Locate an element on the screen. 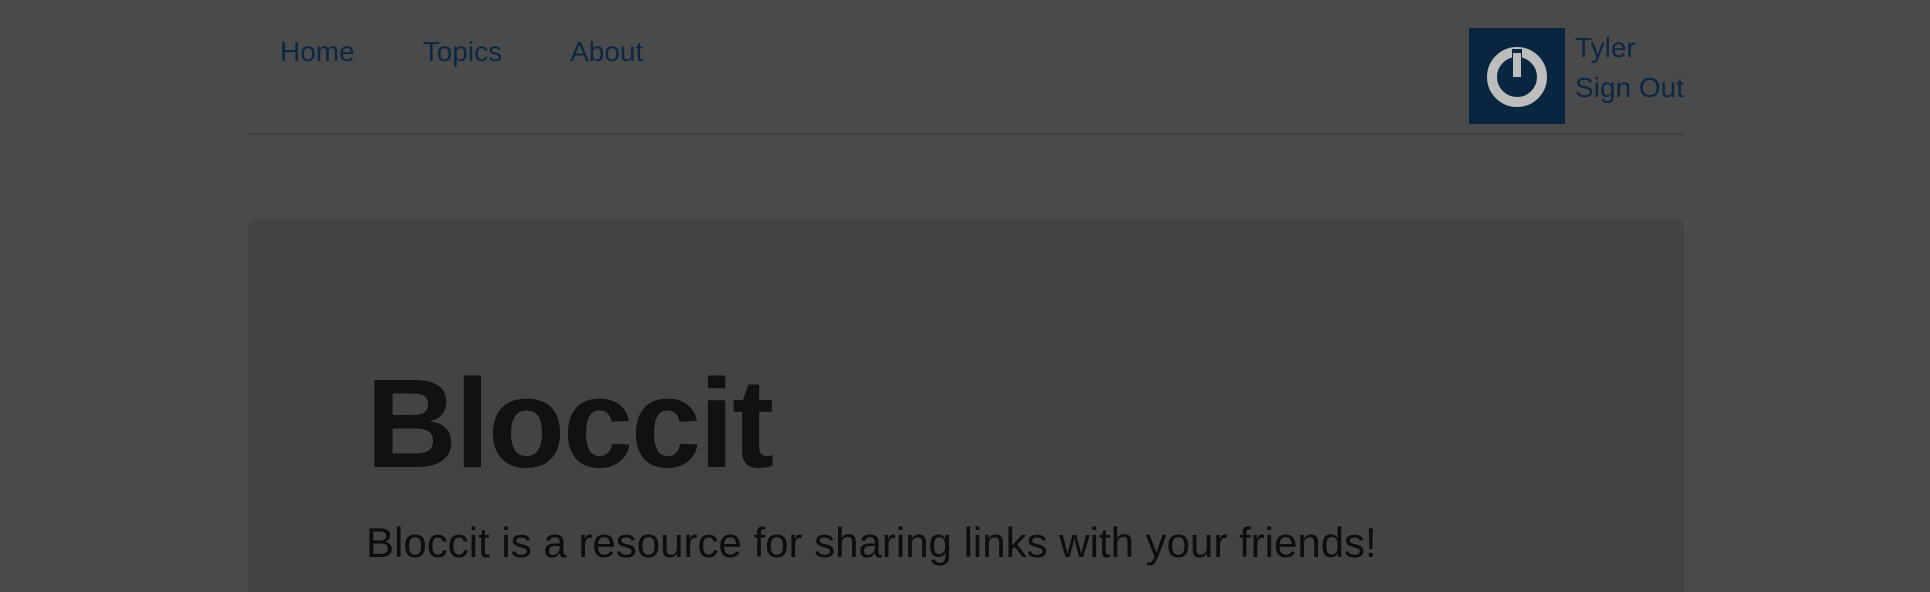 This screenshot has height=592, width=1930. sign-out-link: Sign Out is located at coordinates (1629, 88).